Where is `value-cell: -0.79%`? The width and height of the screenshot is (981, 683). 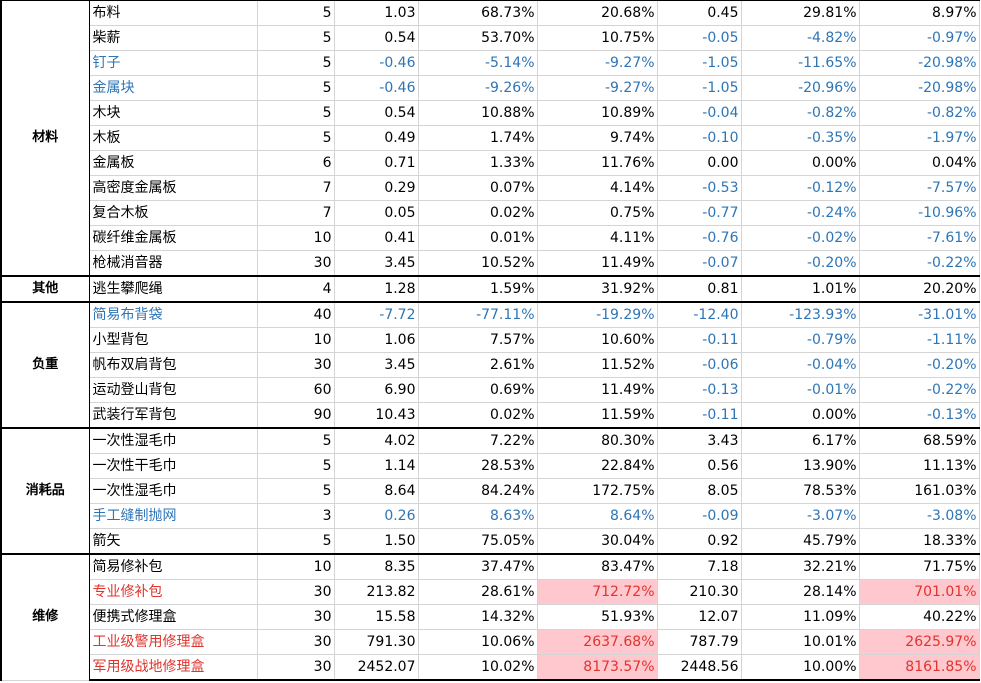 value-cell: -0.79% is located at coordinates (800, 340).